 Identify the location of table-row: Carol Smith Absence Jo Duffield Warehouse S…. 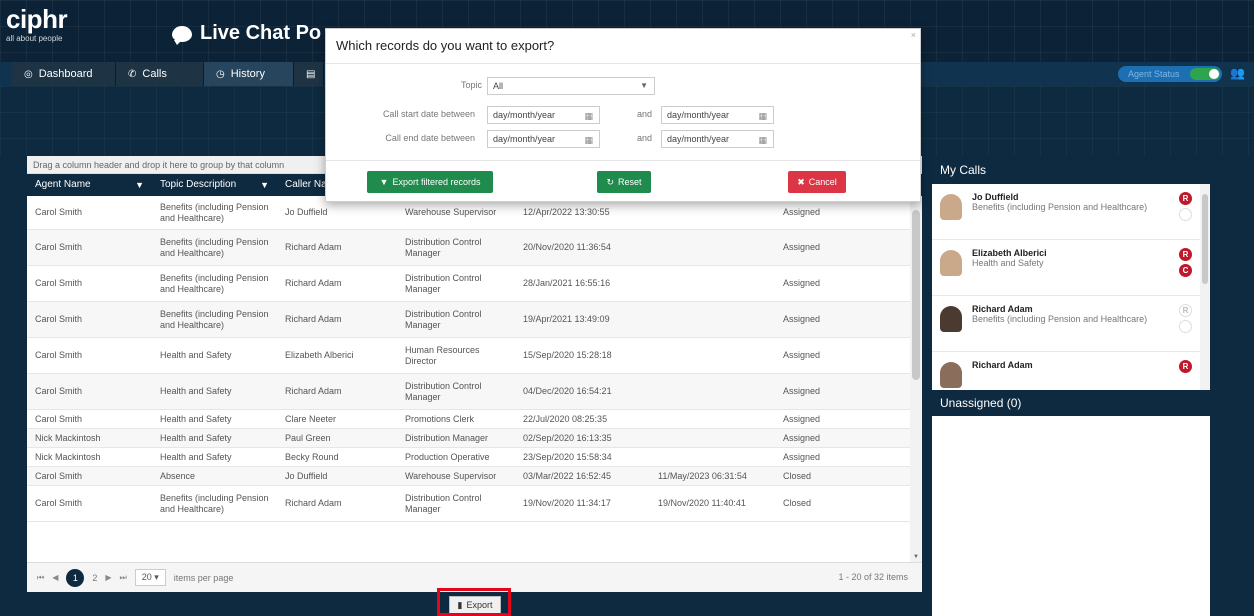
(468, 476).